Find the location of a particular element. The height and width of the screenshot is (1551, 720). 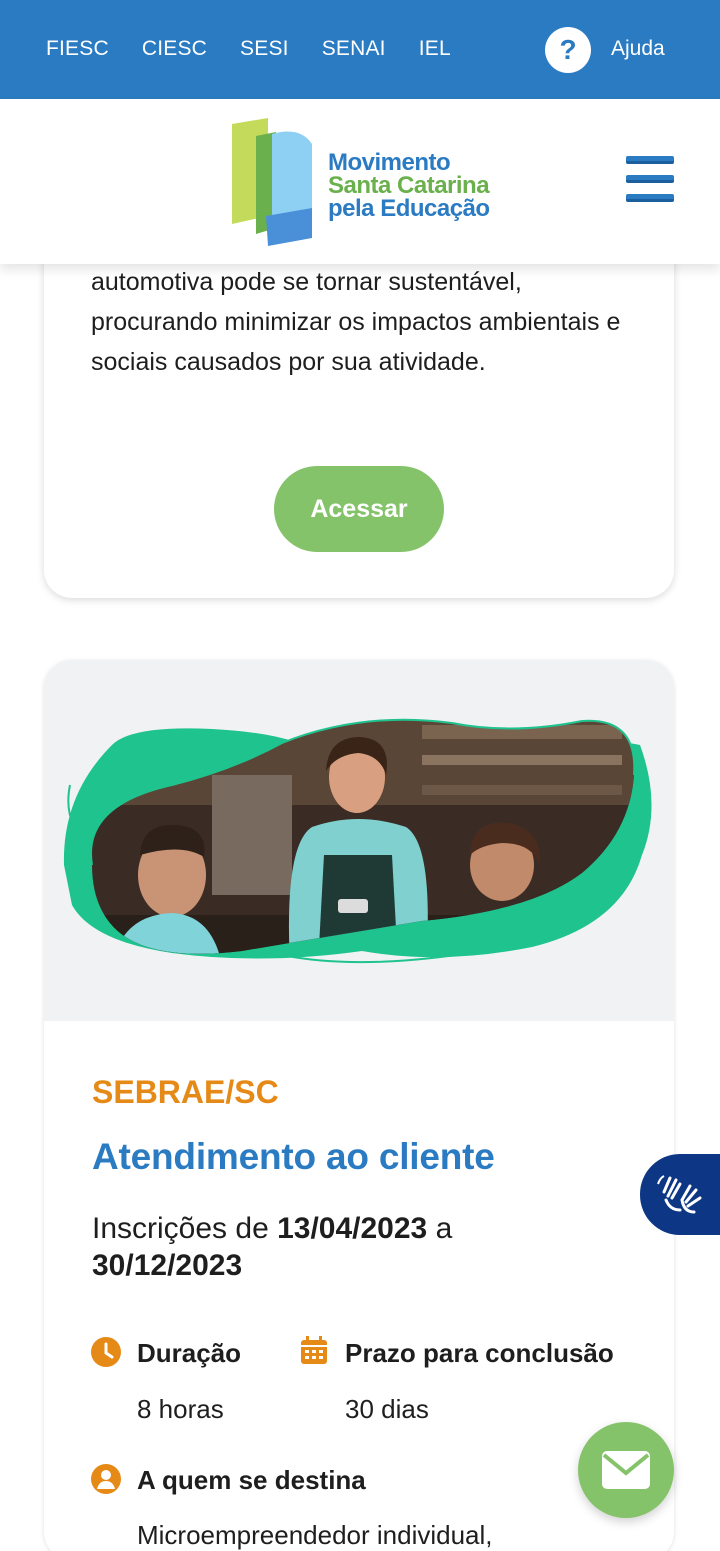

sign-language-hands-icon is located at coordinates (679, 1194).